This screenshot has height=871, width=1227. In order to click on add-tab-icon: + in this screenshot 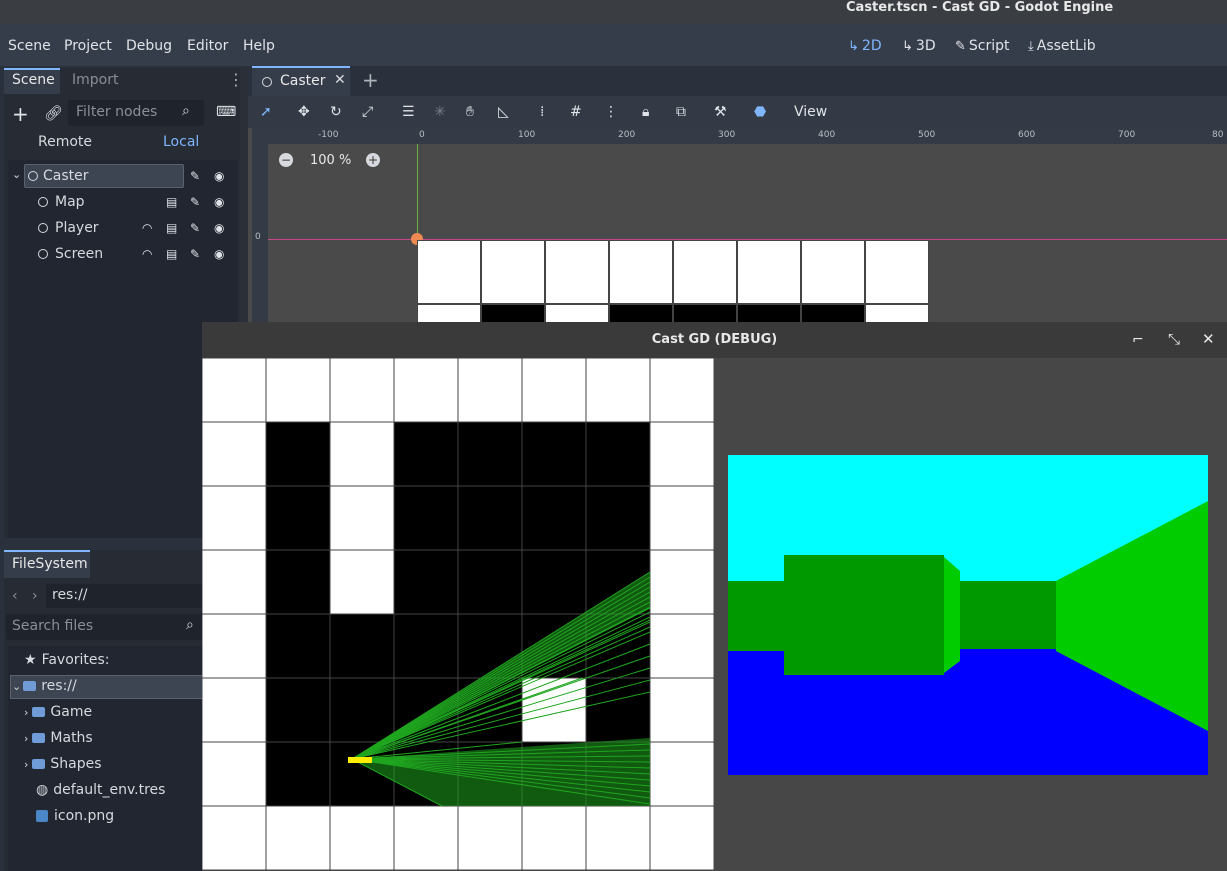, I will do `click(370, 80)`.